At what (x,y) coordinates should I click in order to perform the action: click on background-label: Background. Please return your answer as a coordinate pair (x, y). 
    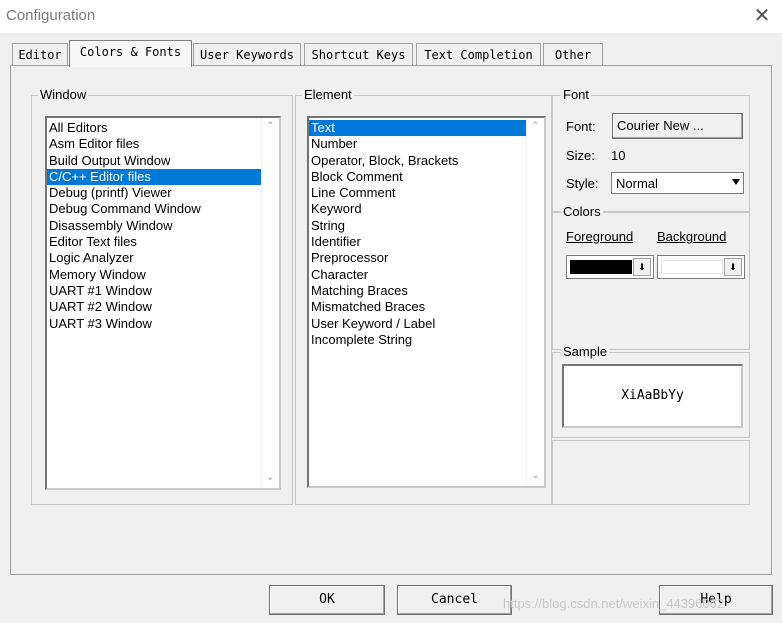
    Looking at the image, I should click on (692, 236).